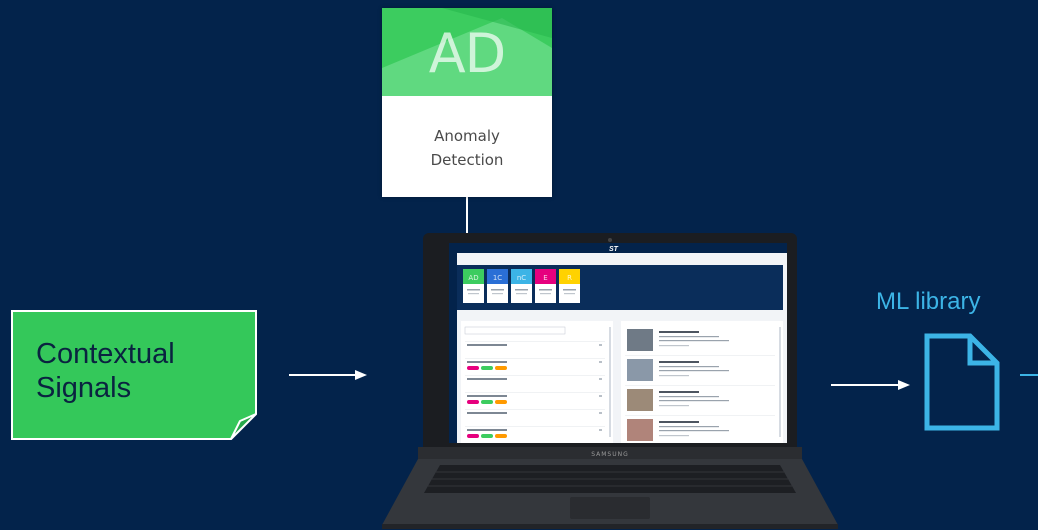 Image resolution: width=1038 pixels, height=530 pixels. I want to click on app-logo: ST, so click(614, 249).